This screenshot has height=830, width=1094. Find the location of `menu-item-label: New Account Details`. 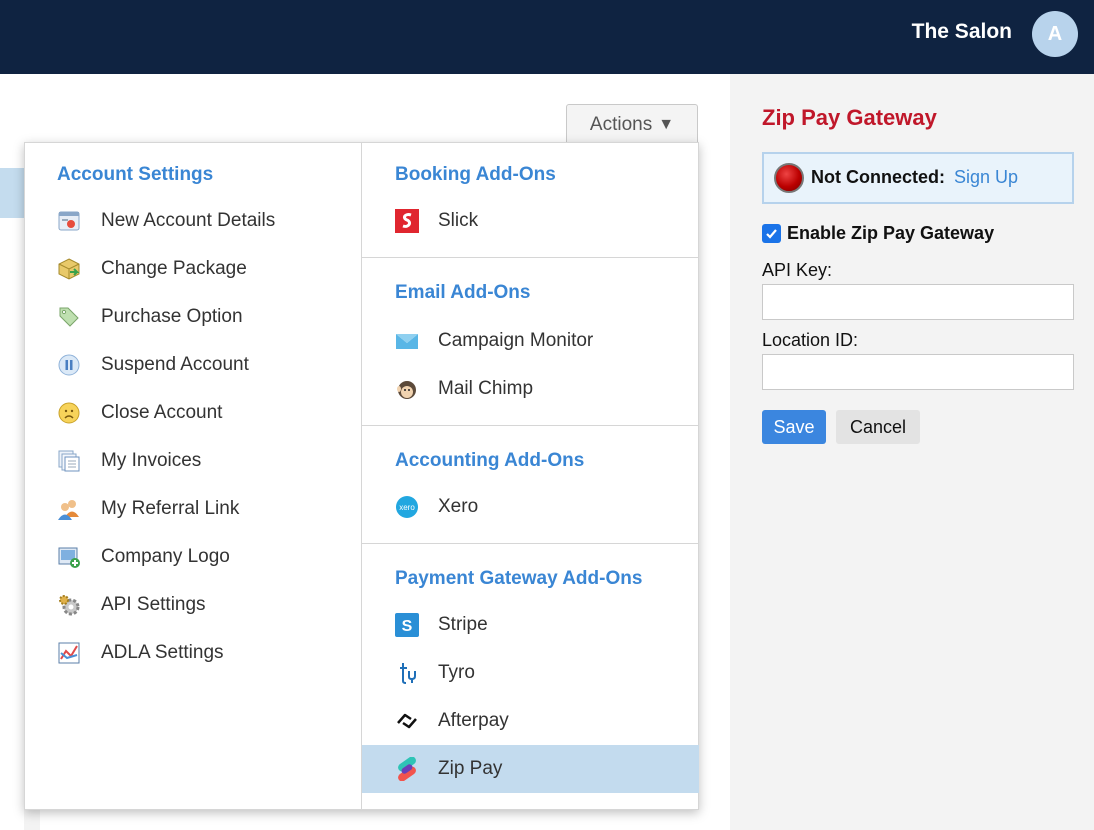

menu-item-label: New Account Details is located at coordinates (188, 220).